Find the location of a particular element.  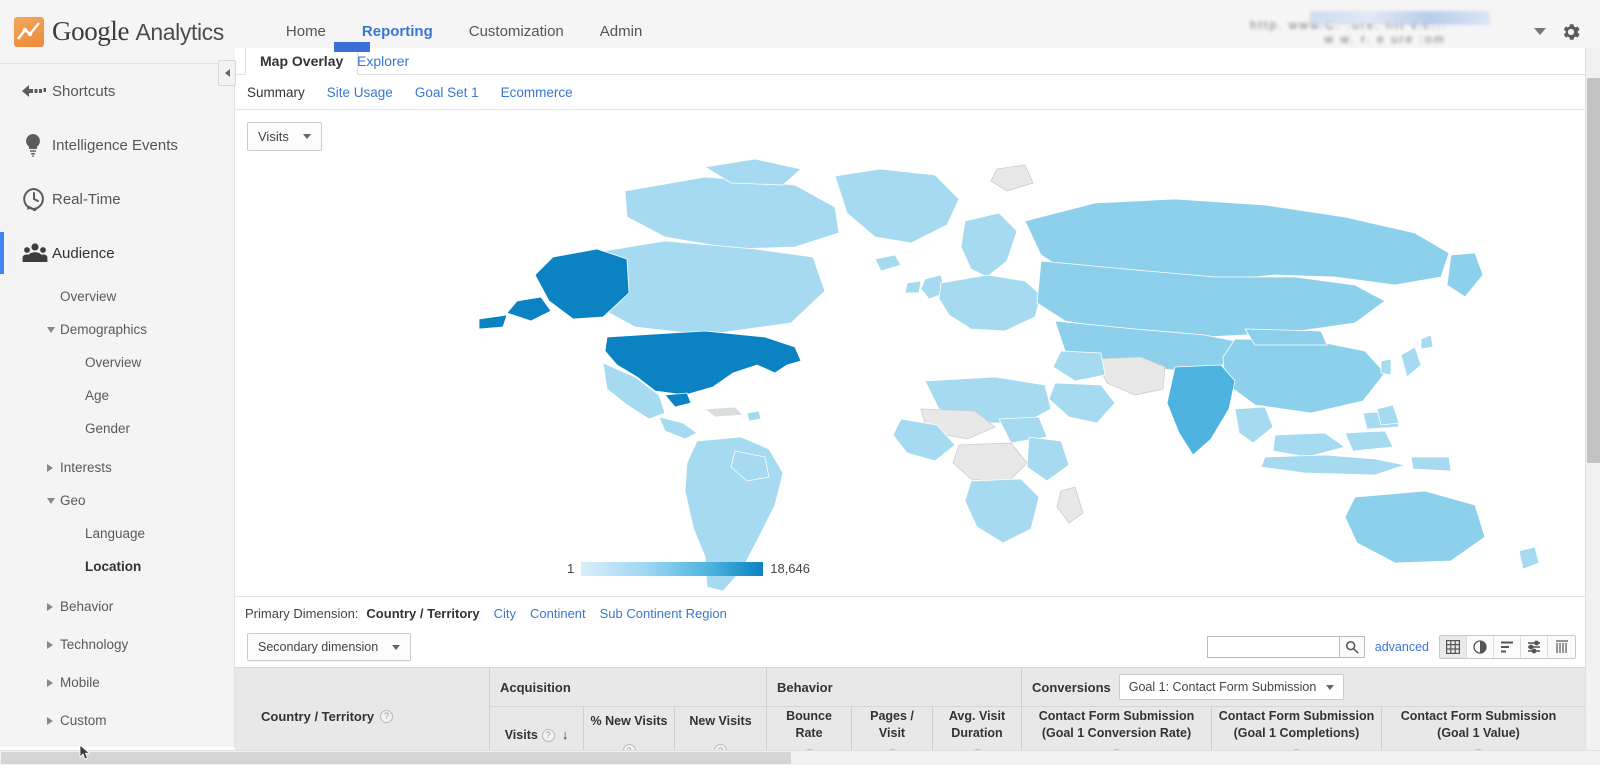

sidebar-label-location: Location is located at coordinates (113, 566).